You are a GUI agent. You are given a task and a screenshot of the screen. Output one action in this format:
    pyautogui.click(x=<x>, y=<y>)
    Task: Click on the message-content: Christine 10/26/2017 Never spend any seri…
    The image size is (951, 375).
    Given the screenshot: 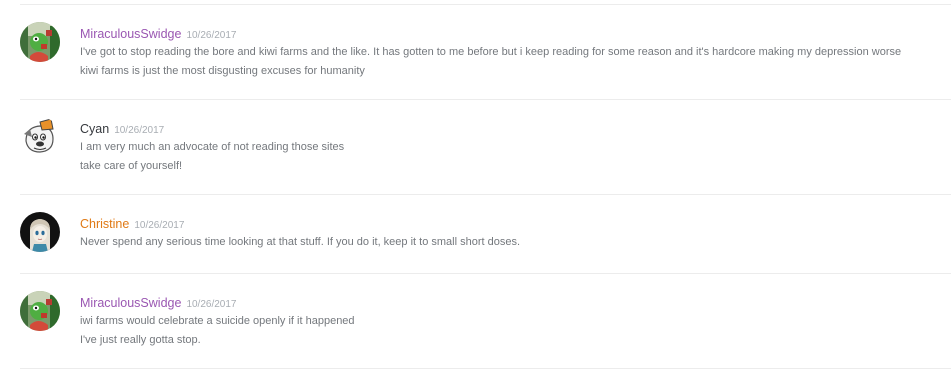 What is the action you would take?
    pyautogui.click(x=515, y=233)
    